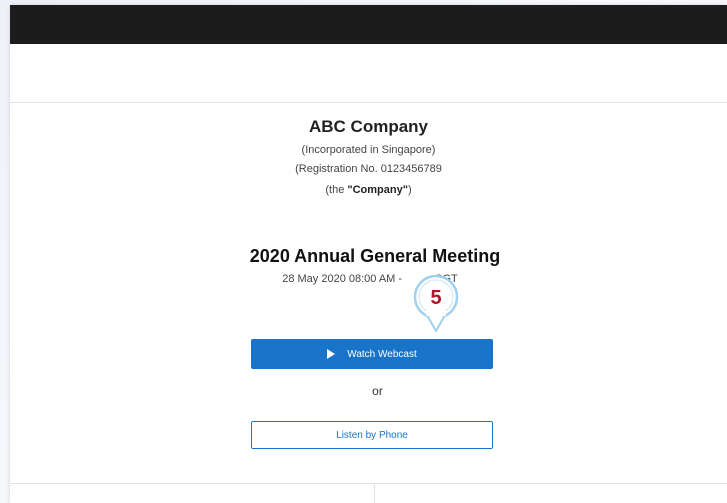  Describe the element at coordinates (368, 126) in the screenshot. I see `company-name: ABC Company` at that location.